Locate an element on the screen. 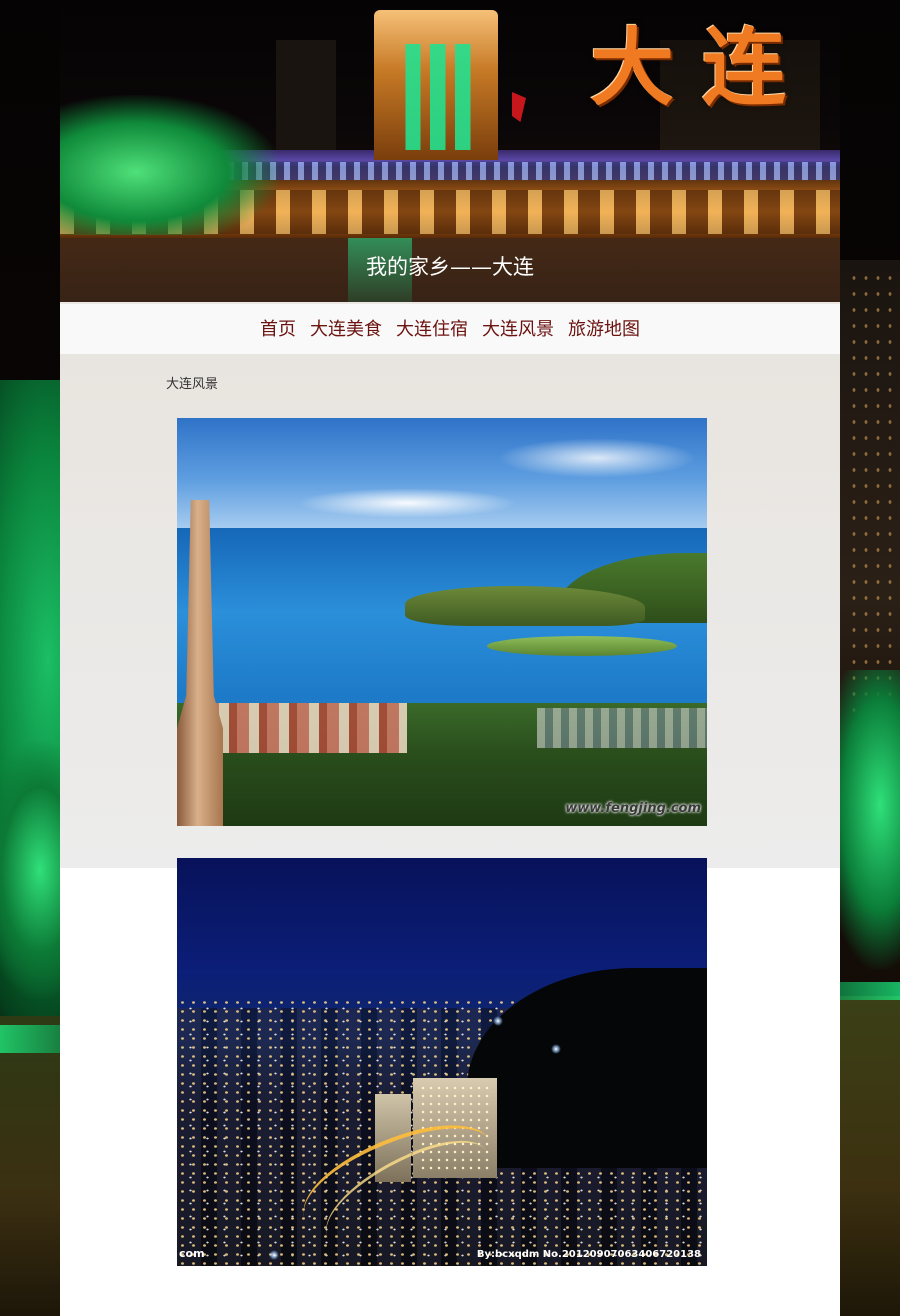 The height and width of the screenshot is (1316, 900). nav-item-food: 大连美食 is located at coordinates (346, 330).